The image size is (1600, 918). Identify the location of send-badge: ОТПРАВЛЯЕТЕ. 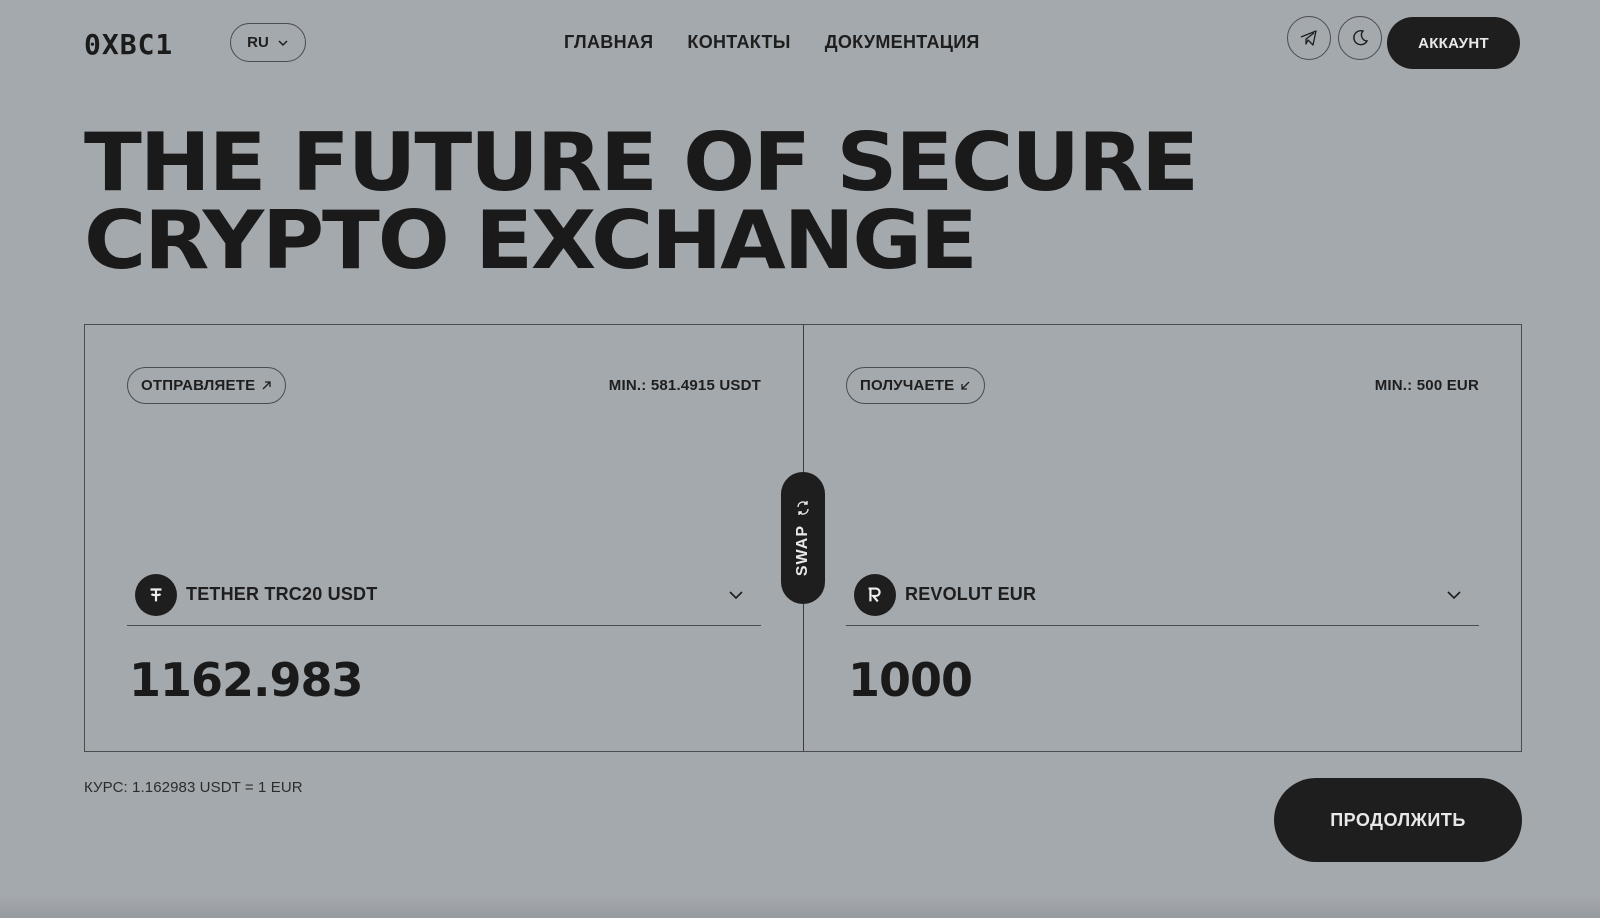
(207, 385).